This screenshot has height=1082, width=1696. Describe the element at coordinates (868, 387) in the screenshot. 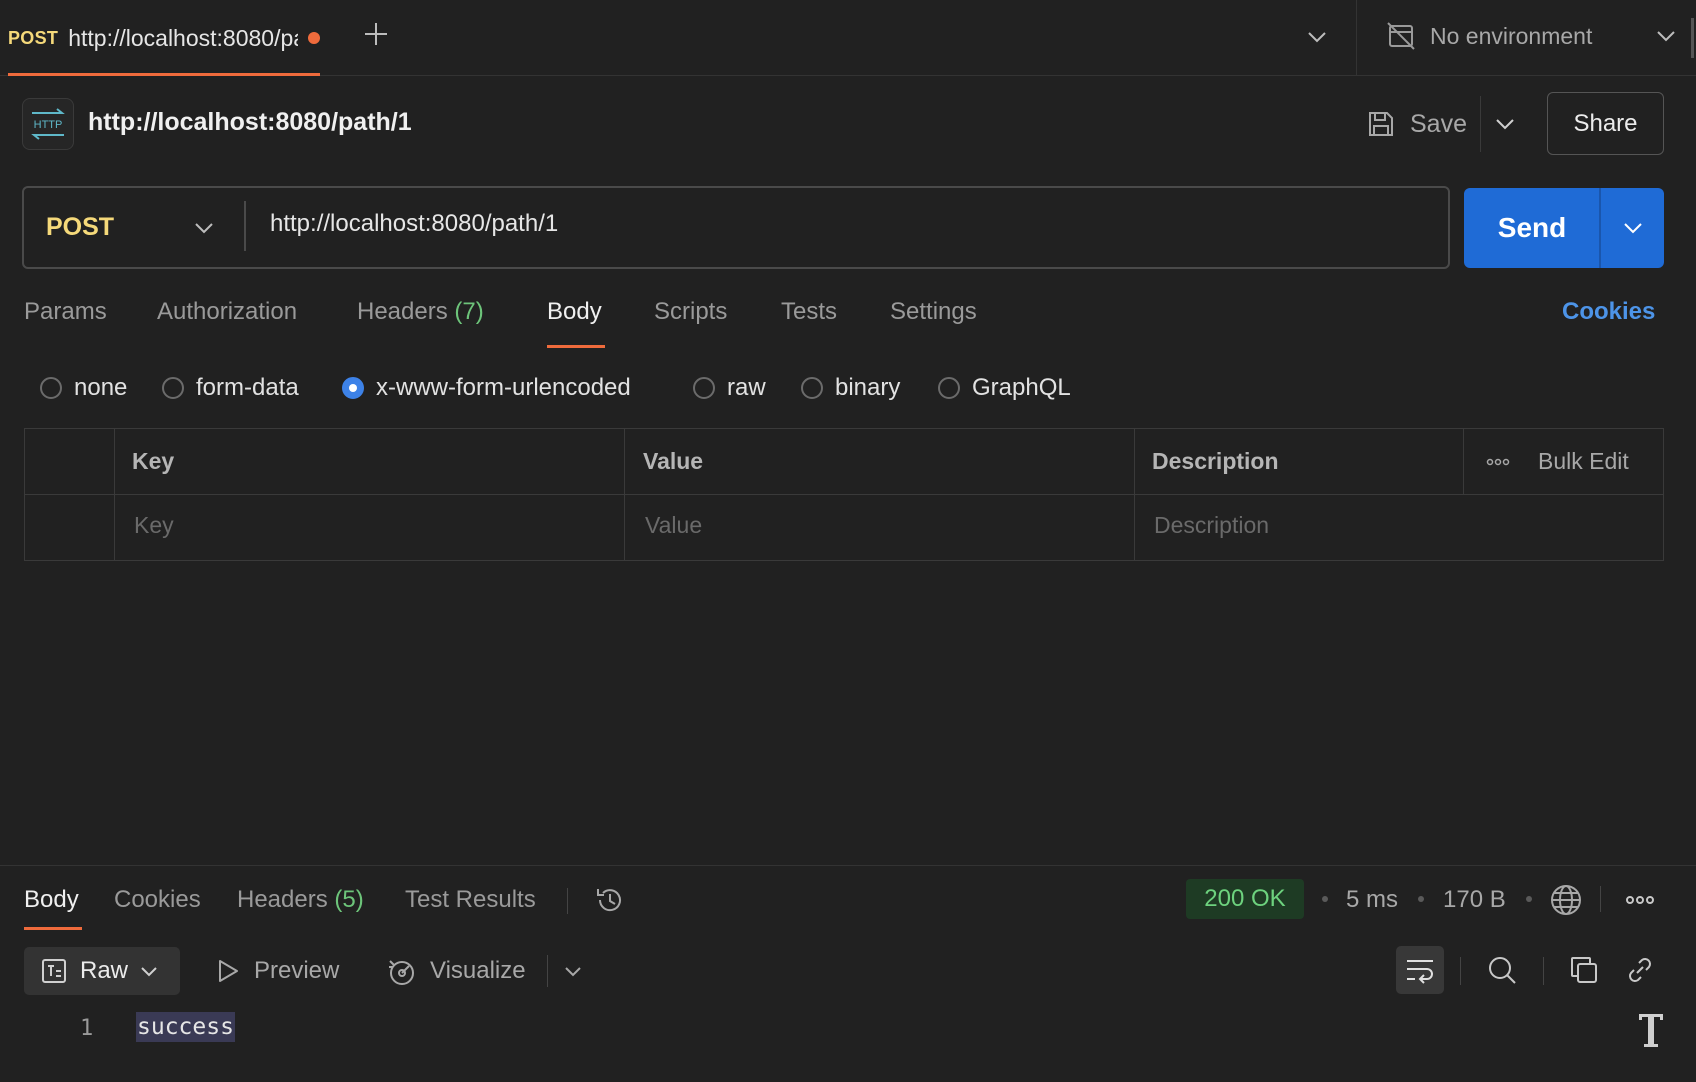

I see `radio-label: binary` at that location.